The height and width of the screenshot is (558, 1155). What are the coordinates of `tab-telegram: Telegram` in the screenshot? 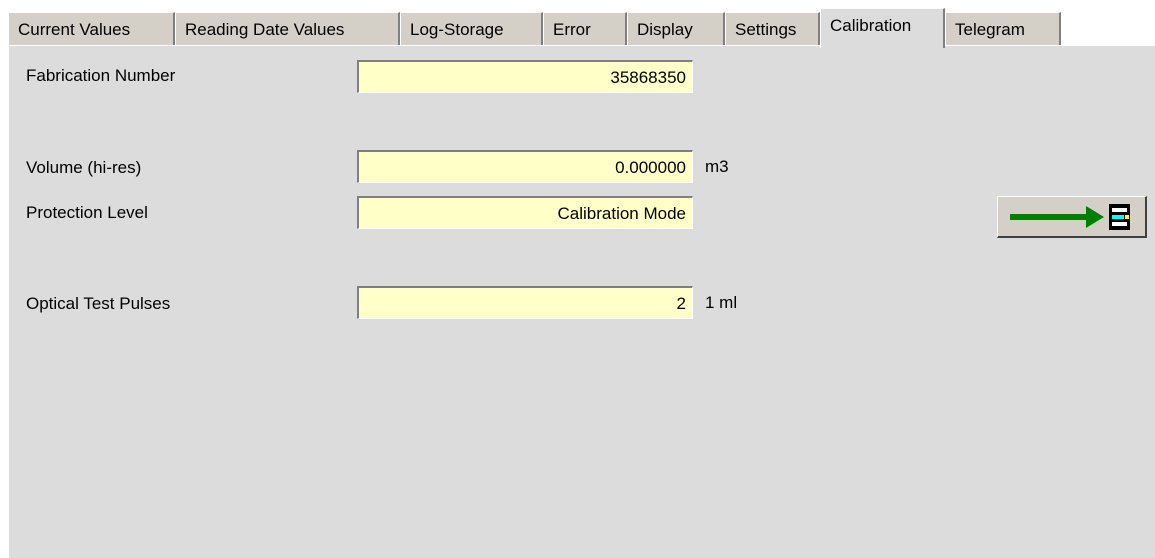 It's located at (1003, 28).